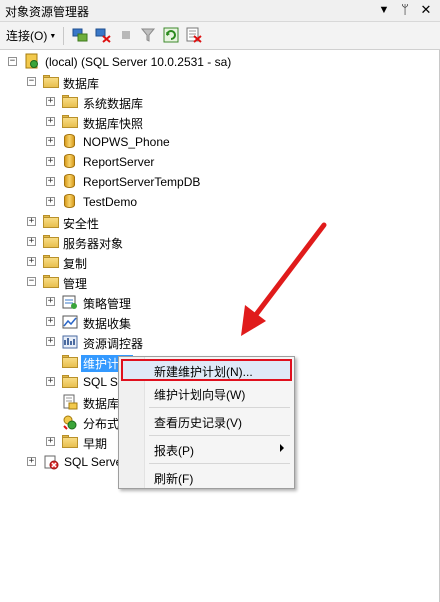 The width and height of the screenshot is (440, 602). I want to click on menu-item-label: 查看历史记录(V), so click(198, 423).